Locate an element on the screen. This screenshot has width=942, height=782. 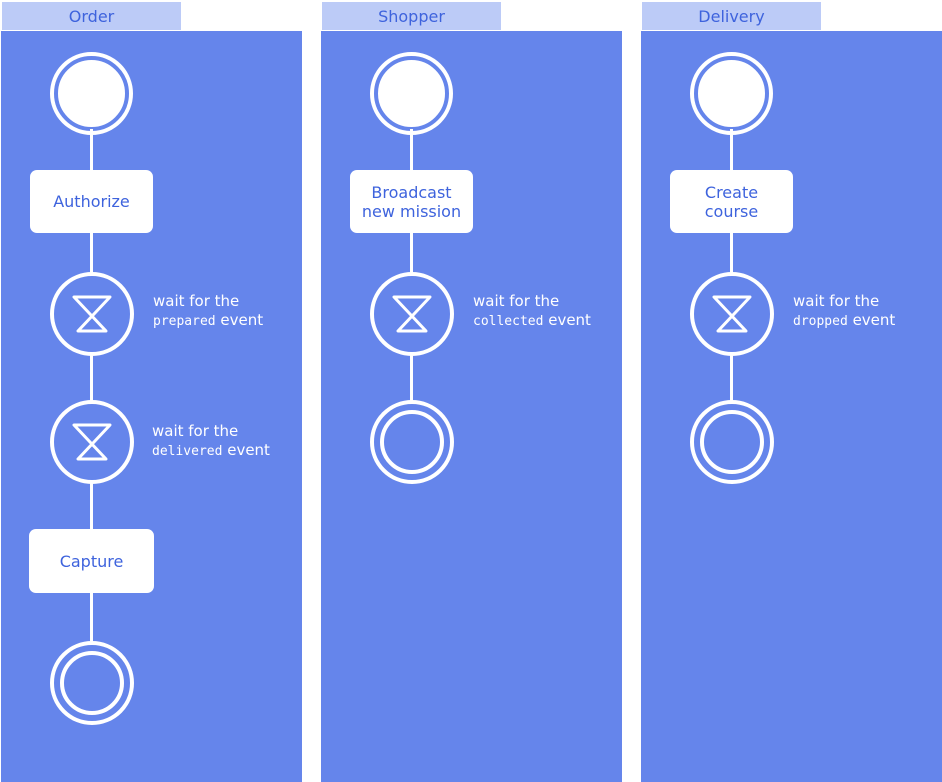
lane-tab-order: Order is located at coordinates (91, 16).